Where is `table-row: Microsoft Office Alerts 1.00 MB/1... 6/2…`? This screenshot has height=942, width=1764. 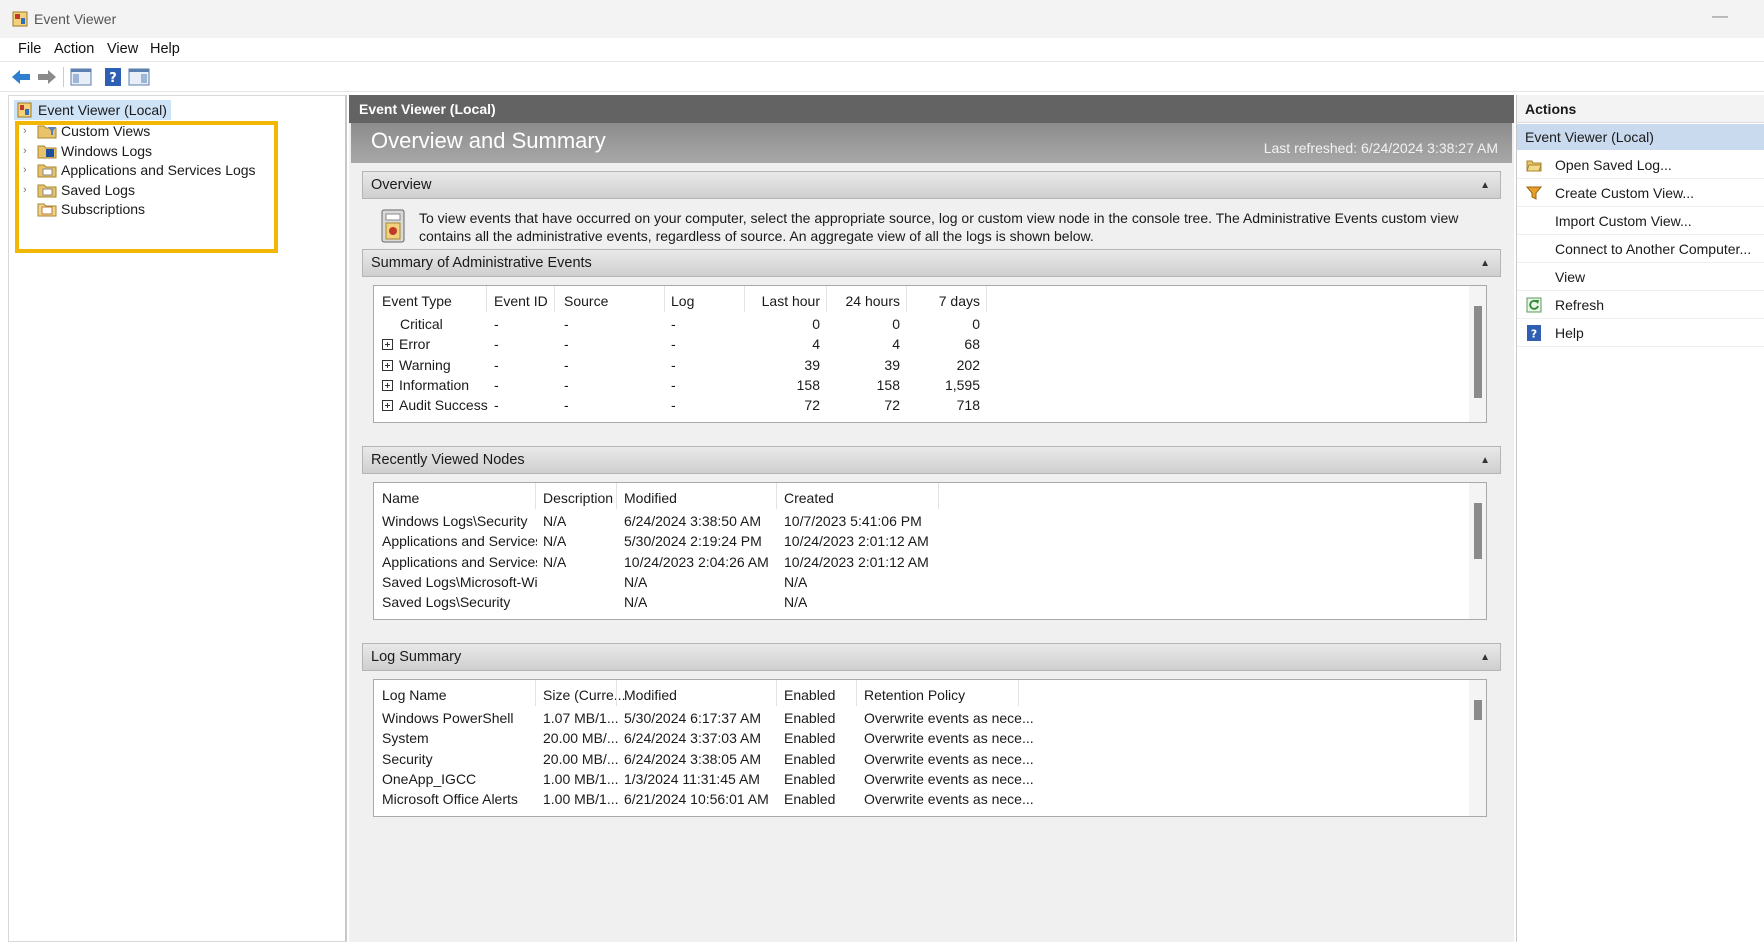 table-row: Microsoft Office Alerts 1.00 MB/1... 6/2… is located at coordinates (924, 799).